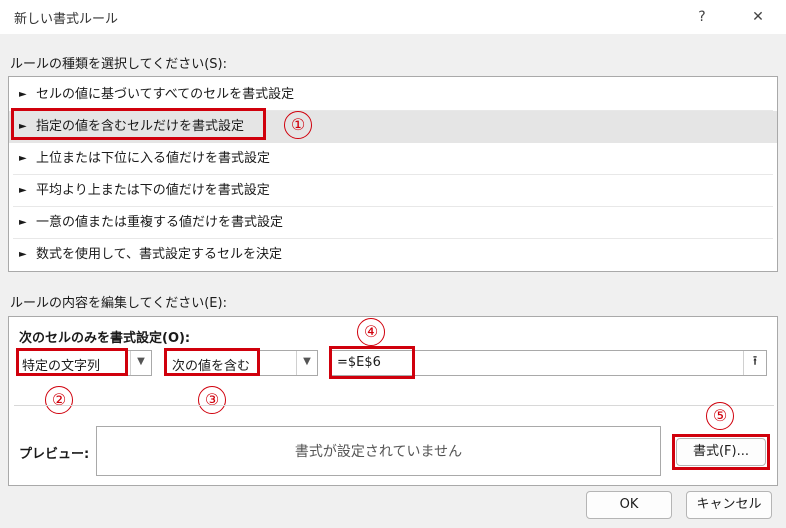 This screenshot has height=528, width=786. What do you see at coordinates (165, 94) in the screenshot?
I see `rule-type-item-label: セルの値に基づいてすべてのセルを書式設定` at bounding box center [165, 94].